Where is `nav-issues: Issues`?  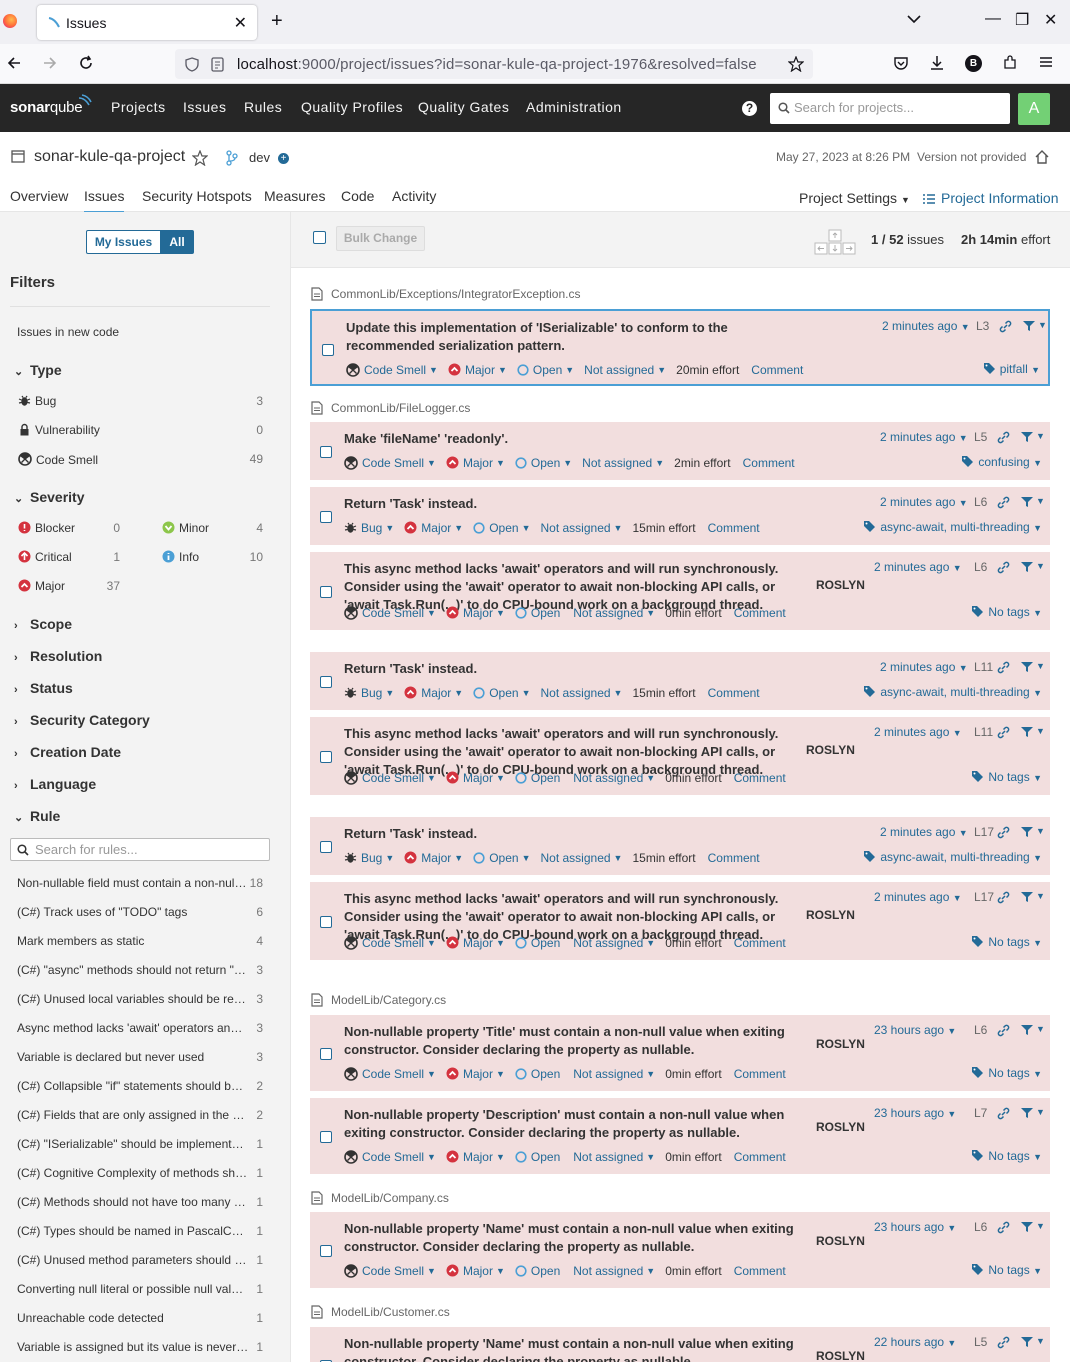 nav-issues: Issues is located at coordinates (204, 107).